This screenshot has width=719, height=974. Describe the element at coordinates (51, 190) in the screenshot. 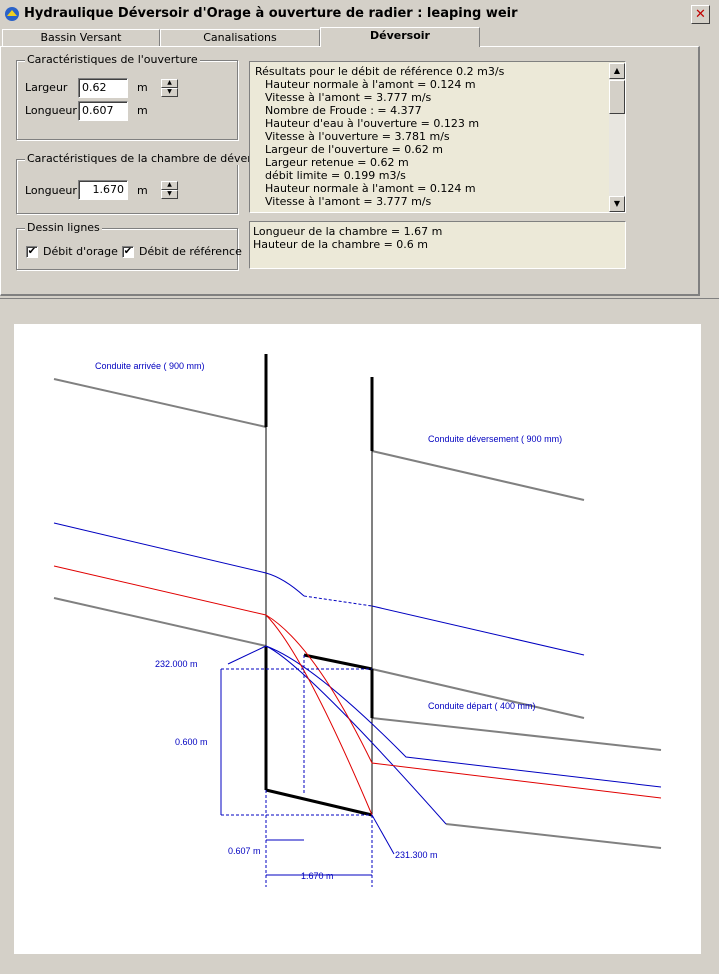

I see `chamber-length-label: Longueur` at that location.